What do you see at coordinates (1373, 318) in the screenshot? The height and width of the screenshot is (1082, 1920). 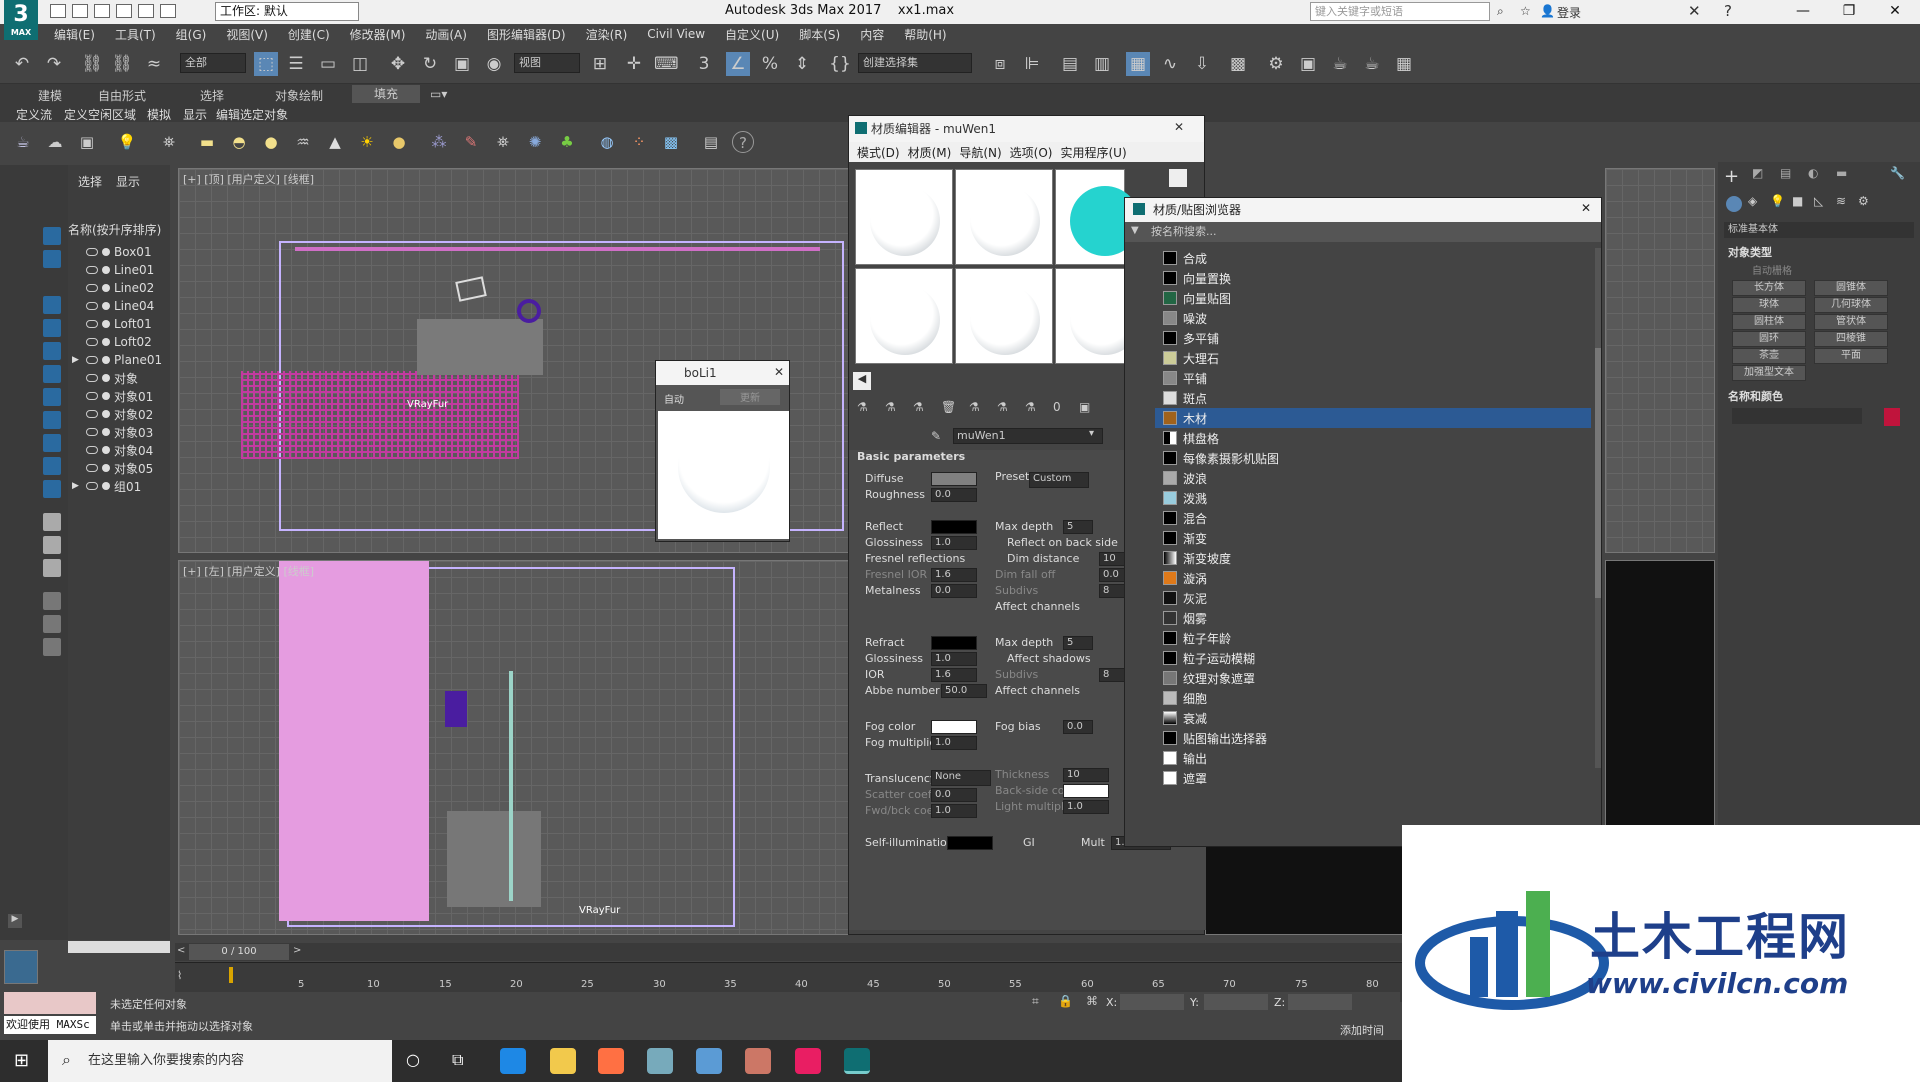 I see `list-item: 噪波` at bounding box center [1373, 318].